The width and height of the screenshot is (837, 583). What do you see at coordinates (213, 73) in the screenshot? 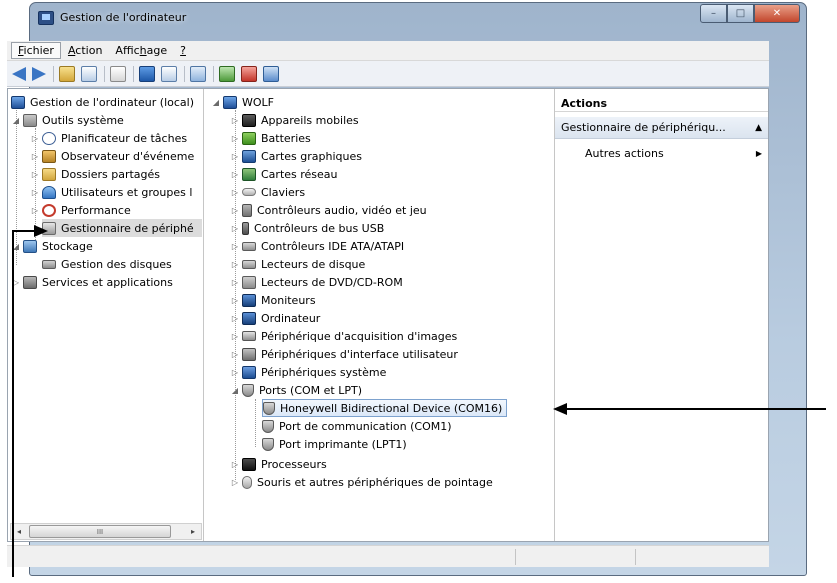
I see `toolbar-separator` at bounding box center [213, 73].